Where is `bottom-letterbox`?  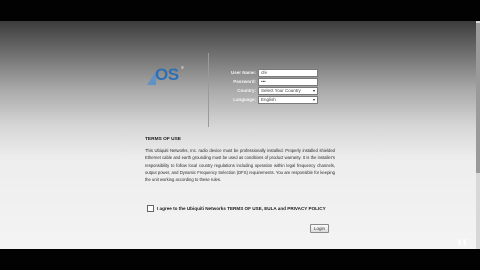
bottom-letterbox is located at coordinates (240, 259).